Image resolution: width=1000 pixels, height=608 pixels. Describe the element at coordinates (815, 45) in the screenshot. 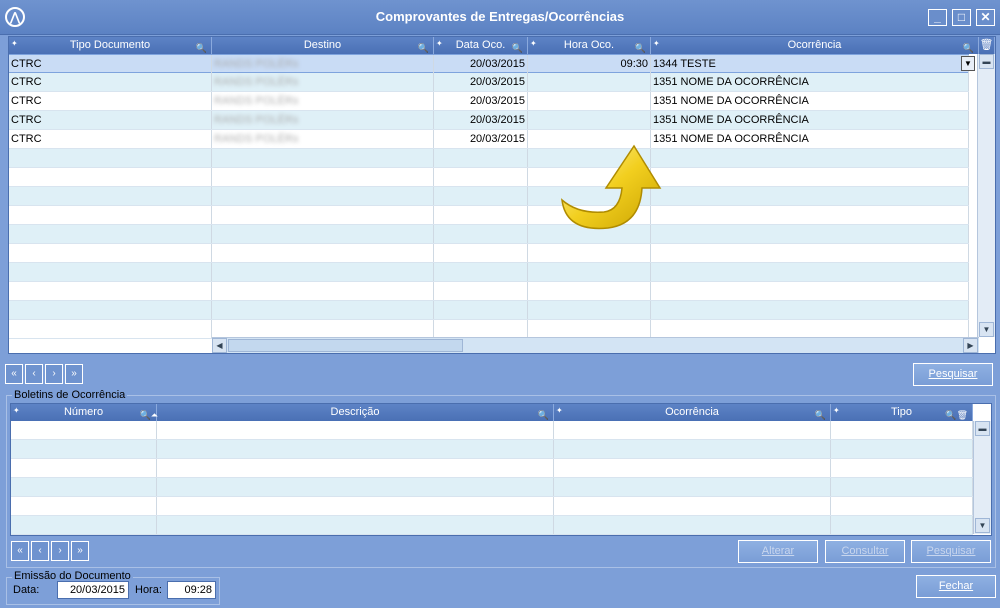

I see `col-header-ocorrencia: ✦ Ocorrência 🔍` at that location.